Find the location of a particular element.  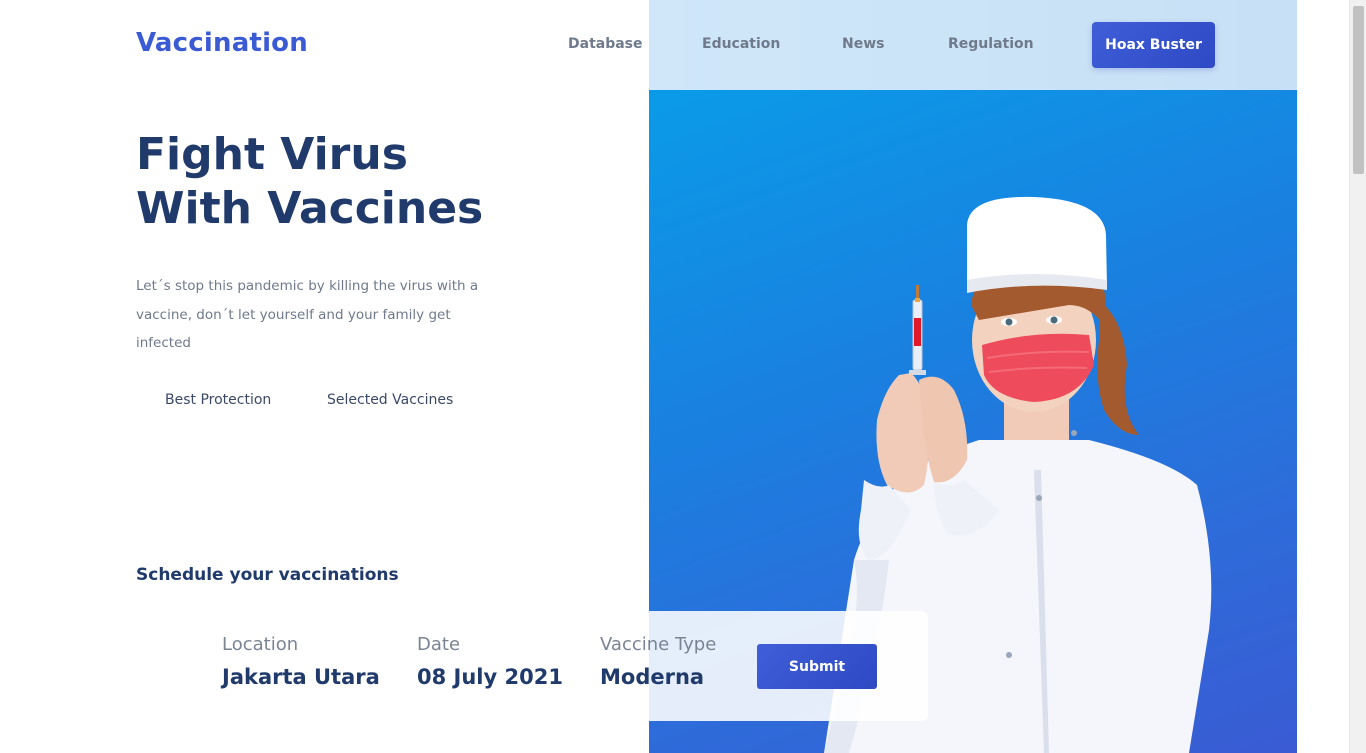

feature-selected-vaccines: Selected Vaccines is located at coordinates (390, 400).